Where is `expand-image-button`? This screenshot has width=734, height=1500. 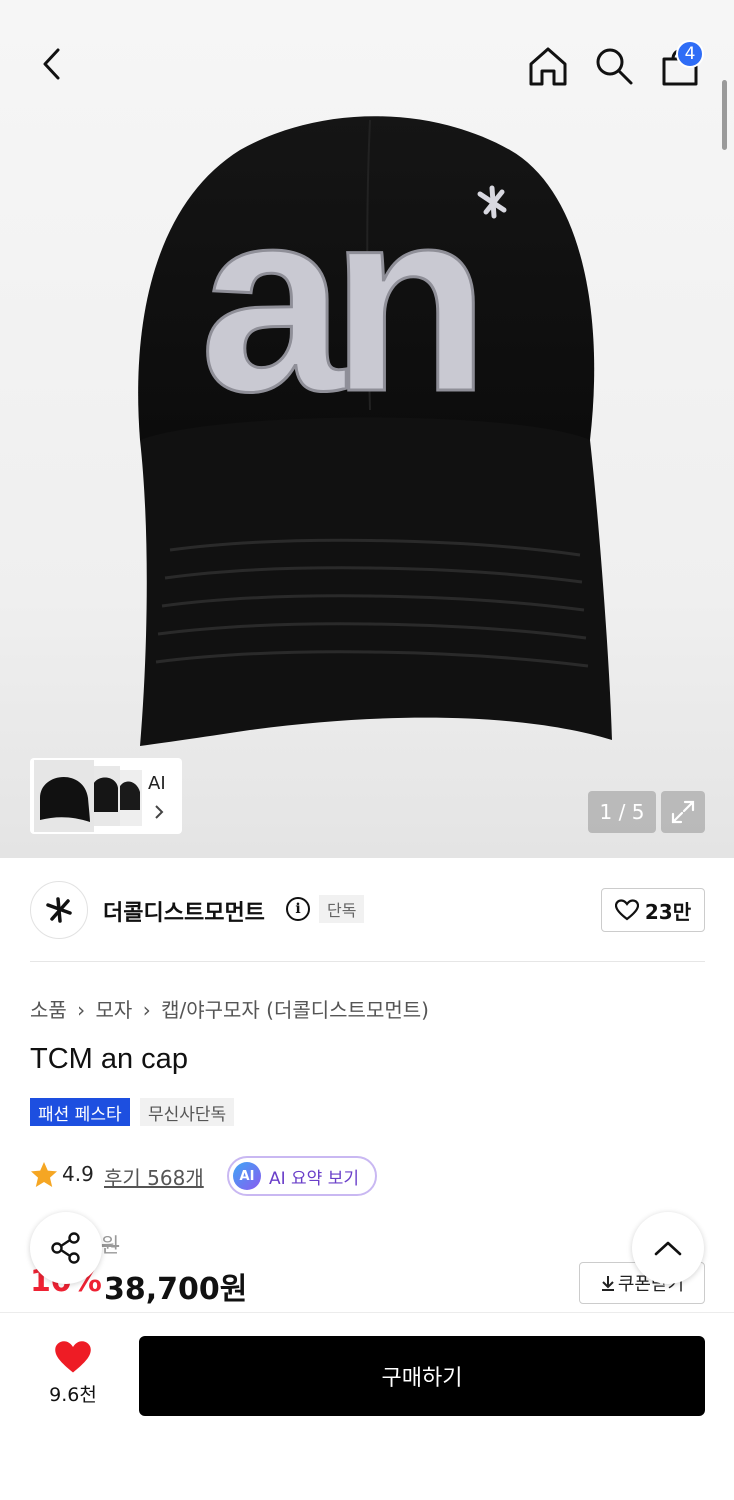 expand-image-button is located at coordinates (683, 812).